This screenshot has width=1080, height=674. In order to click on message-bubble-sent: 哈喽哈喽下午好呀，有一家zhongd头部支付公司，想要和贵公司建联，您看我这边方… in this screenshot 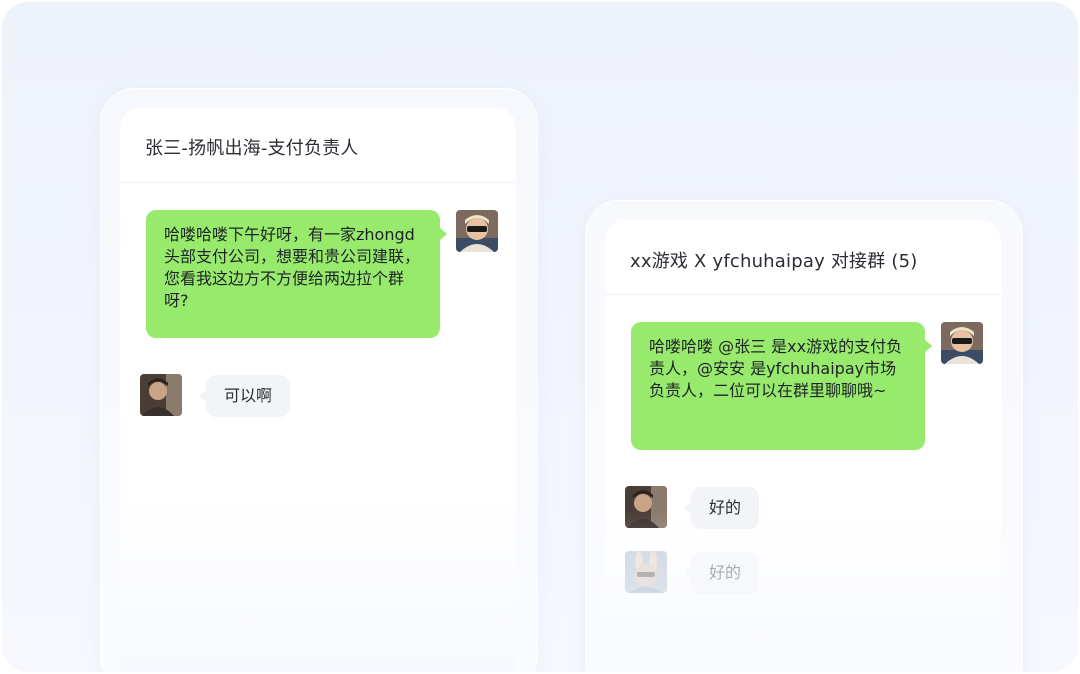, I will do `click(296, 274)`.